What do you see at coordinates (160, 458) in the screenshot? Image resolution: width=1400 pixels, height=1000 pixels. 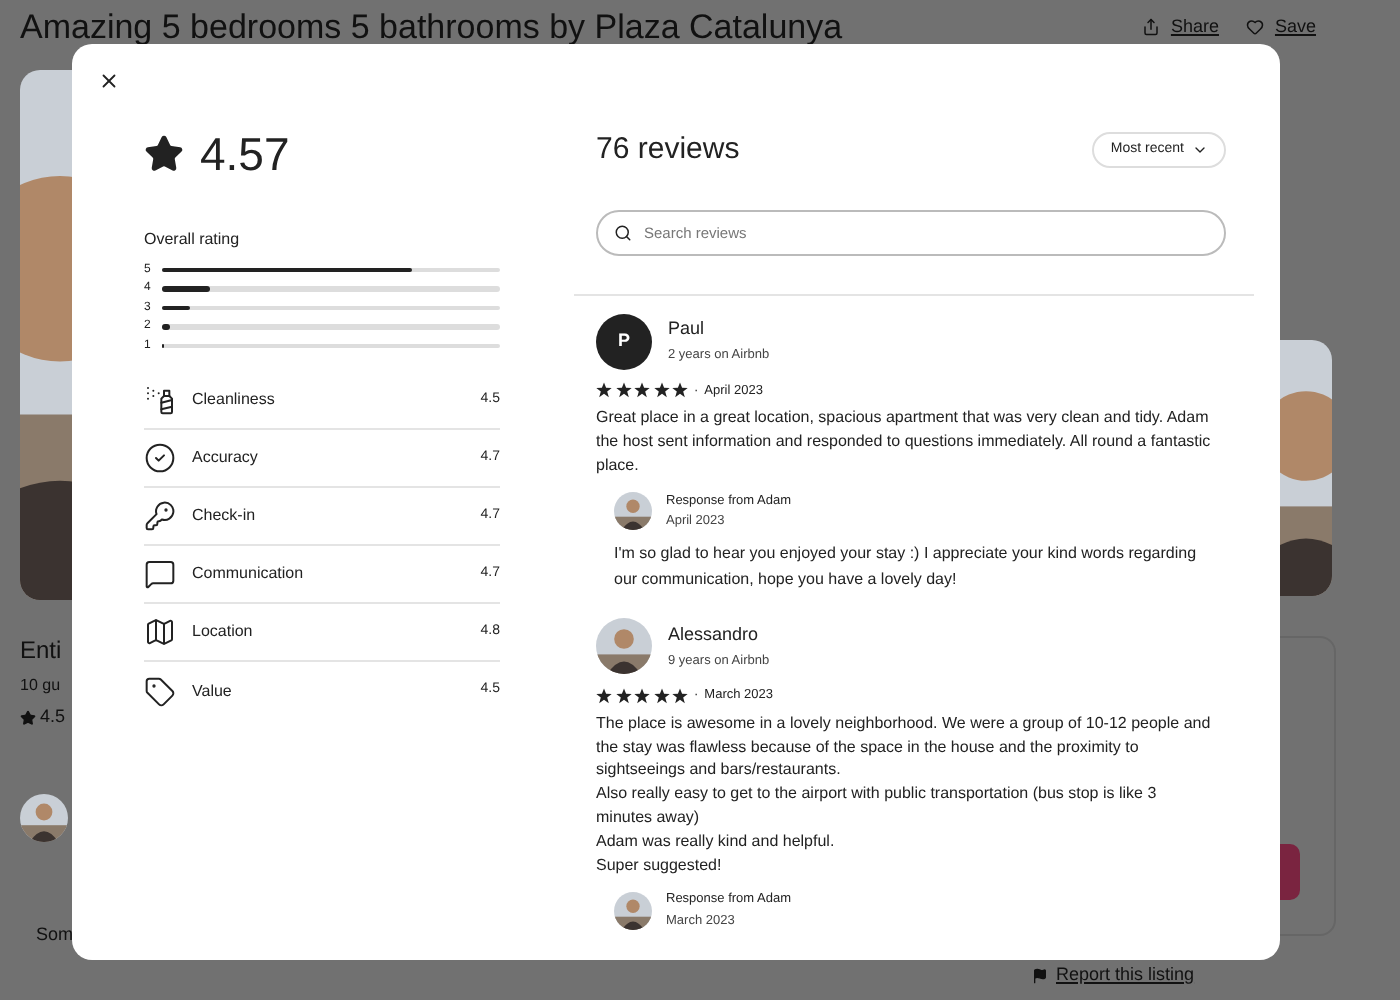 I see `check-circle-icon` at bounding box center [160, 458].